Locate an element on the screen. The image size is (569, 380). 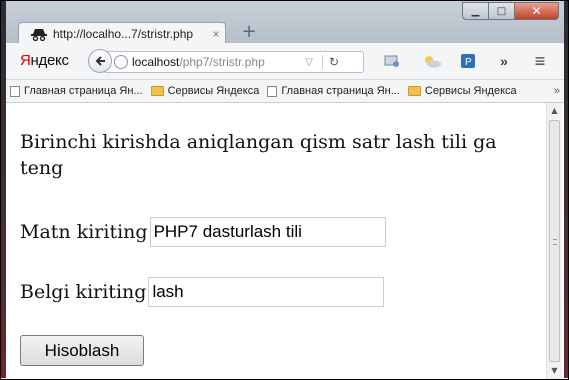
scroll-thumb is located at coordinates (554, 241).